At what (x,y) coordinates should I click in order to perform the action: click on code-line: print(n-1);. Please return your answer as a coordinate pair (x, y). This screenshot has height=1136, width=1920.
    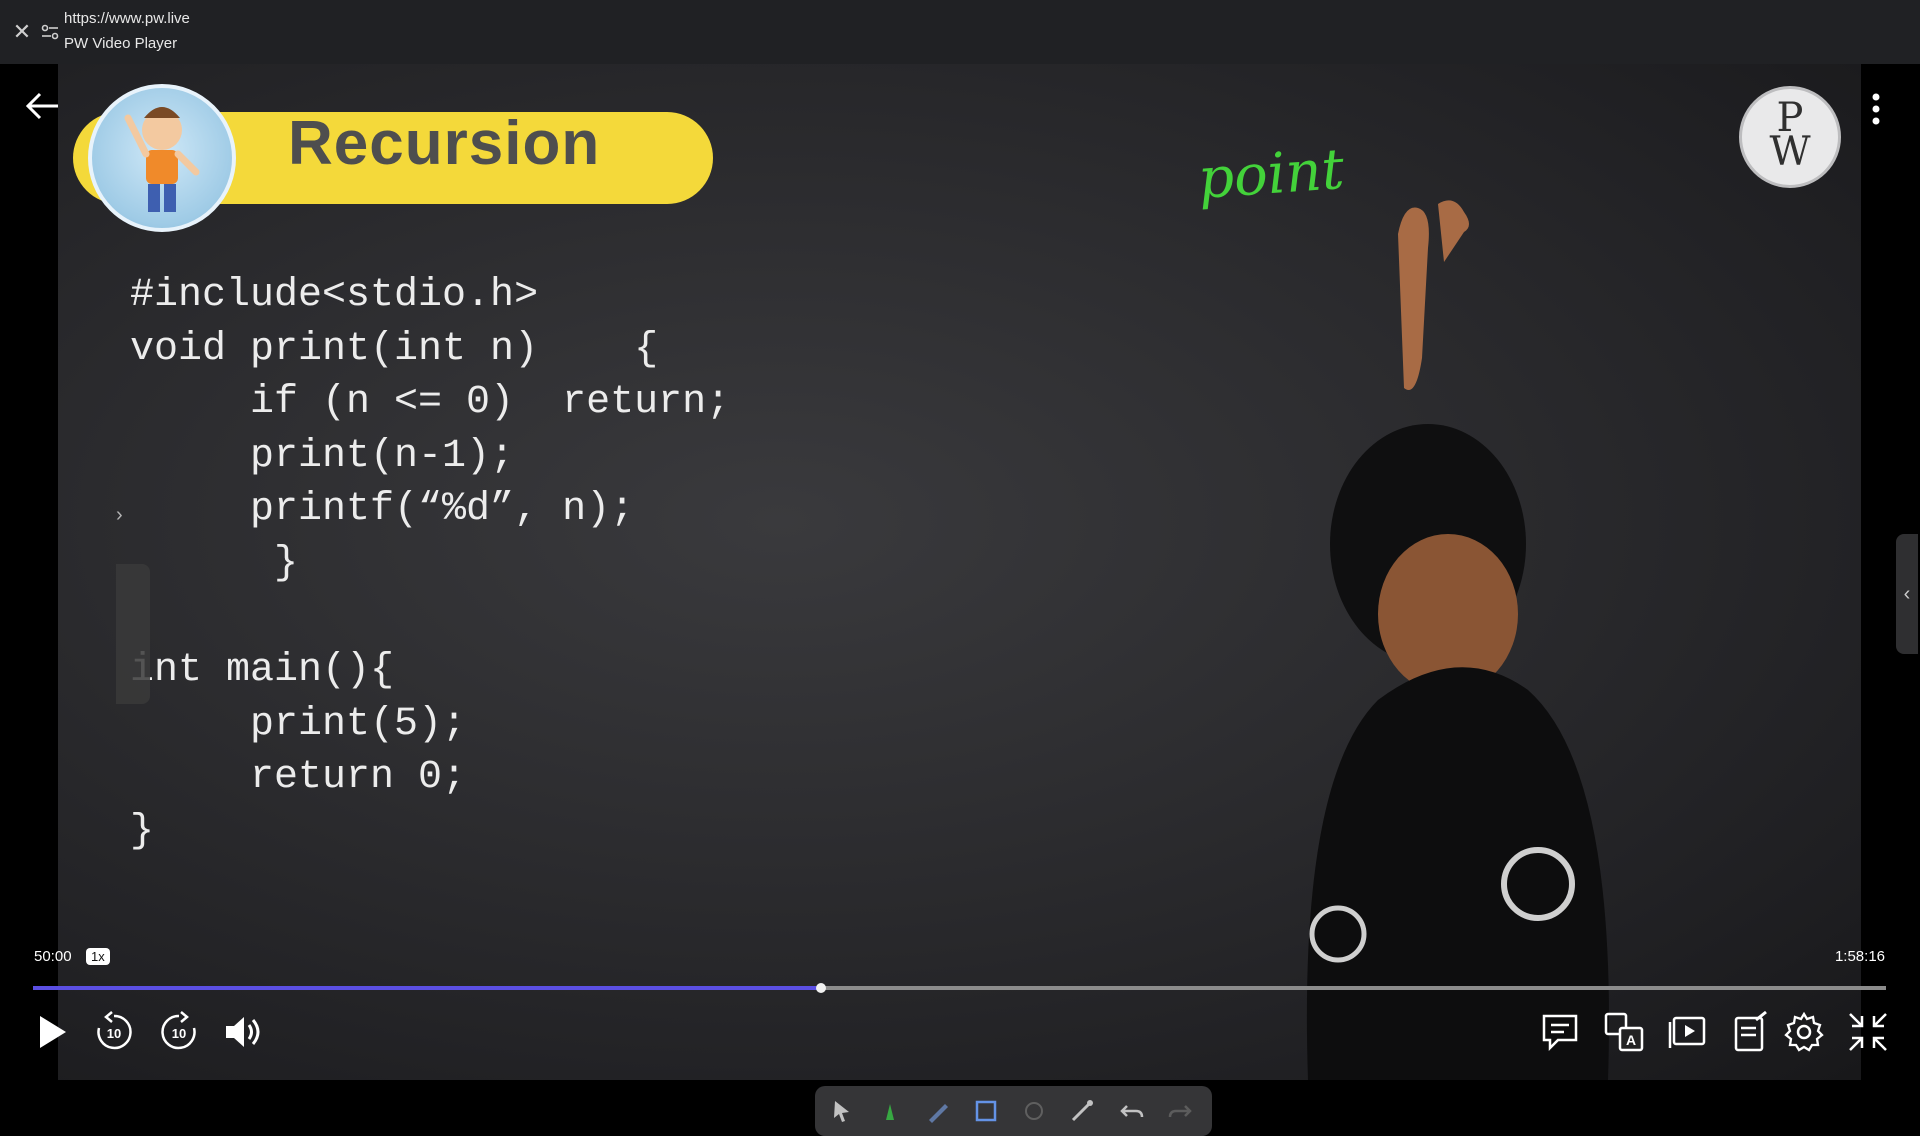
    Looking at the image, I should click on (322, 456).